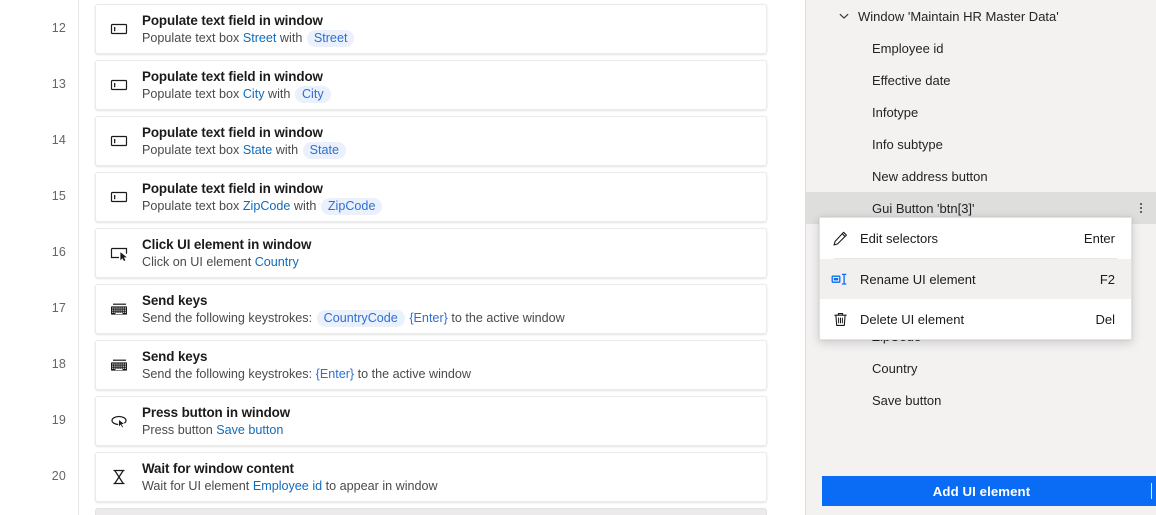 The image size is (1156, 515). What do you see at coordinates (197, 486) in the screenshot?
I see `action-description-text: Wait for UI element` at bounding box center [197, 486].